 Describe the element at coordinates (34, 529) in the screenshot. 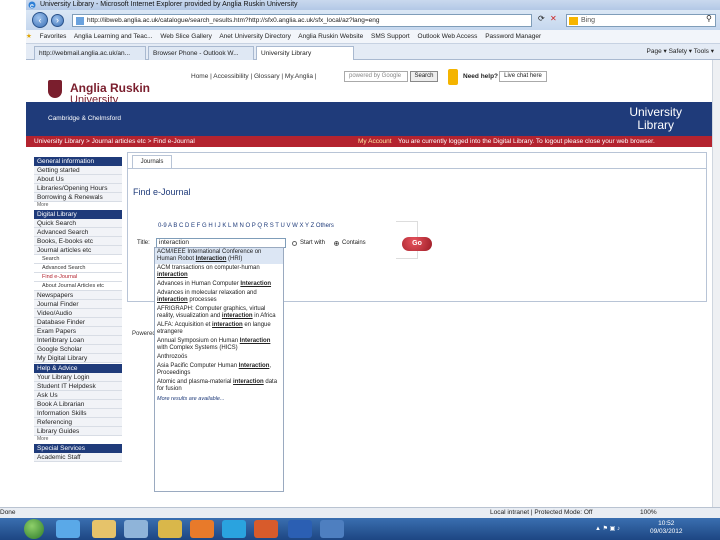

I see `start-button-icon` at that location.